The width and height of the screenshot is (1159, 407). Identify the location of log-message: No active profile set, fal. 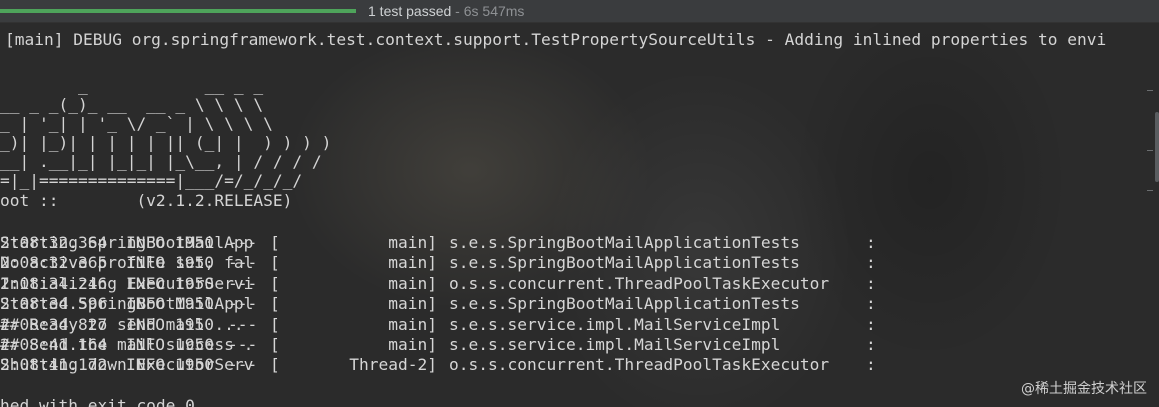
(127, 263).